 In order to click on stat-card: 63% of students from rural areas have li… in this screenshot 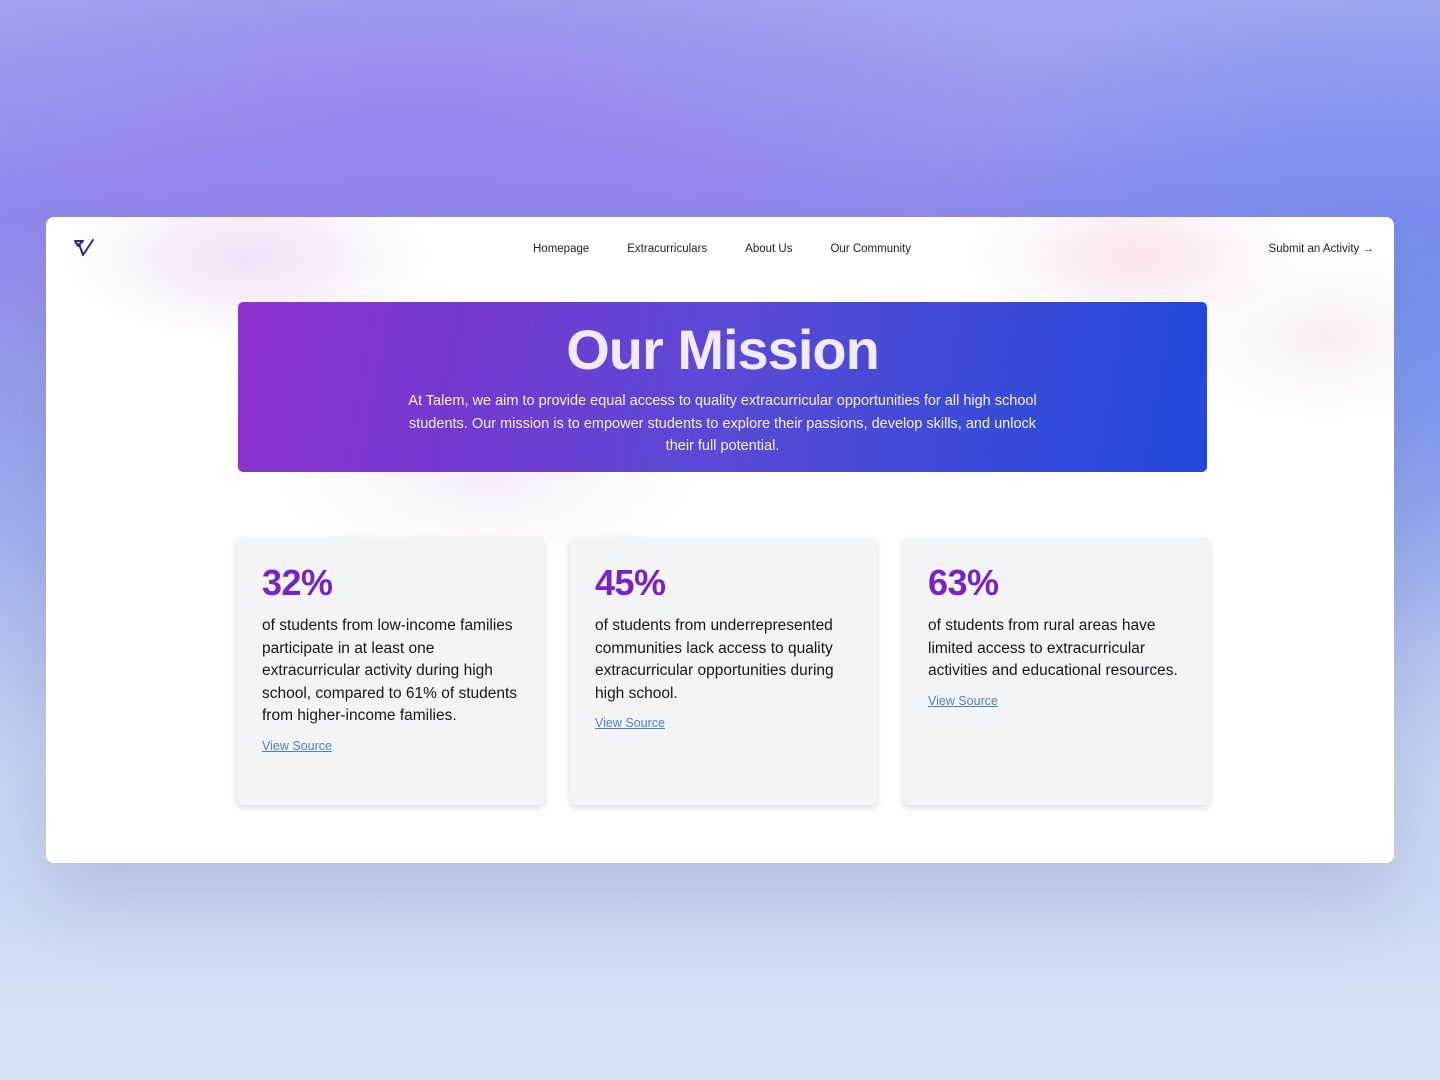, I will do `click(1056, 671)`.